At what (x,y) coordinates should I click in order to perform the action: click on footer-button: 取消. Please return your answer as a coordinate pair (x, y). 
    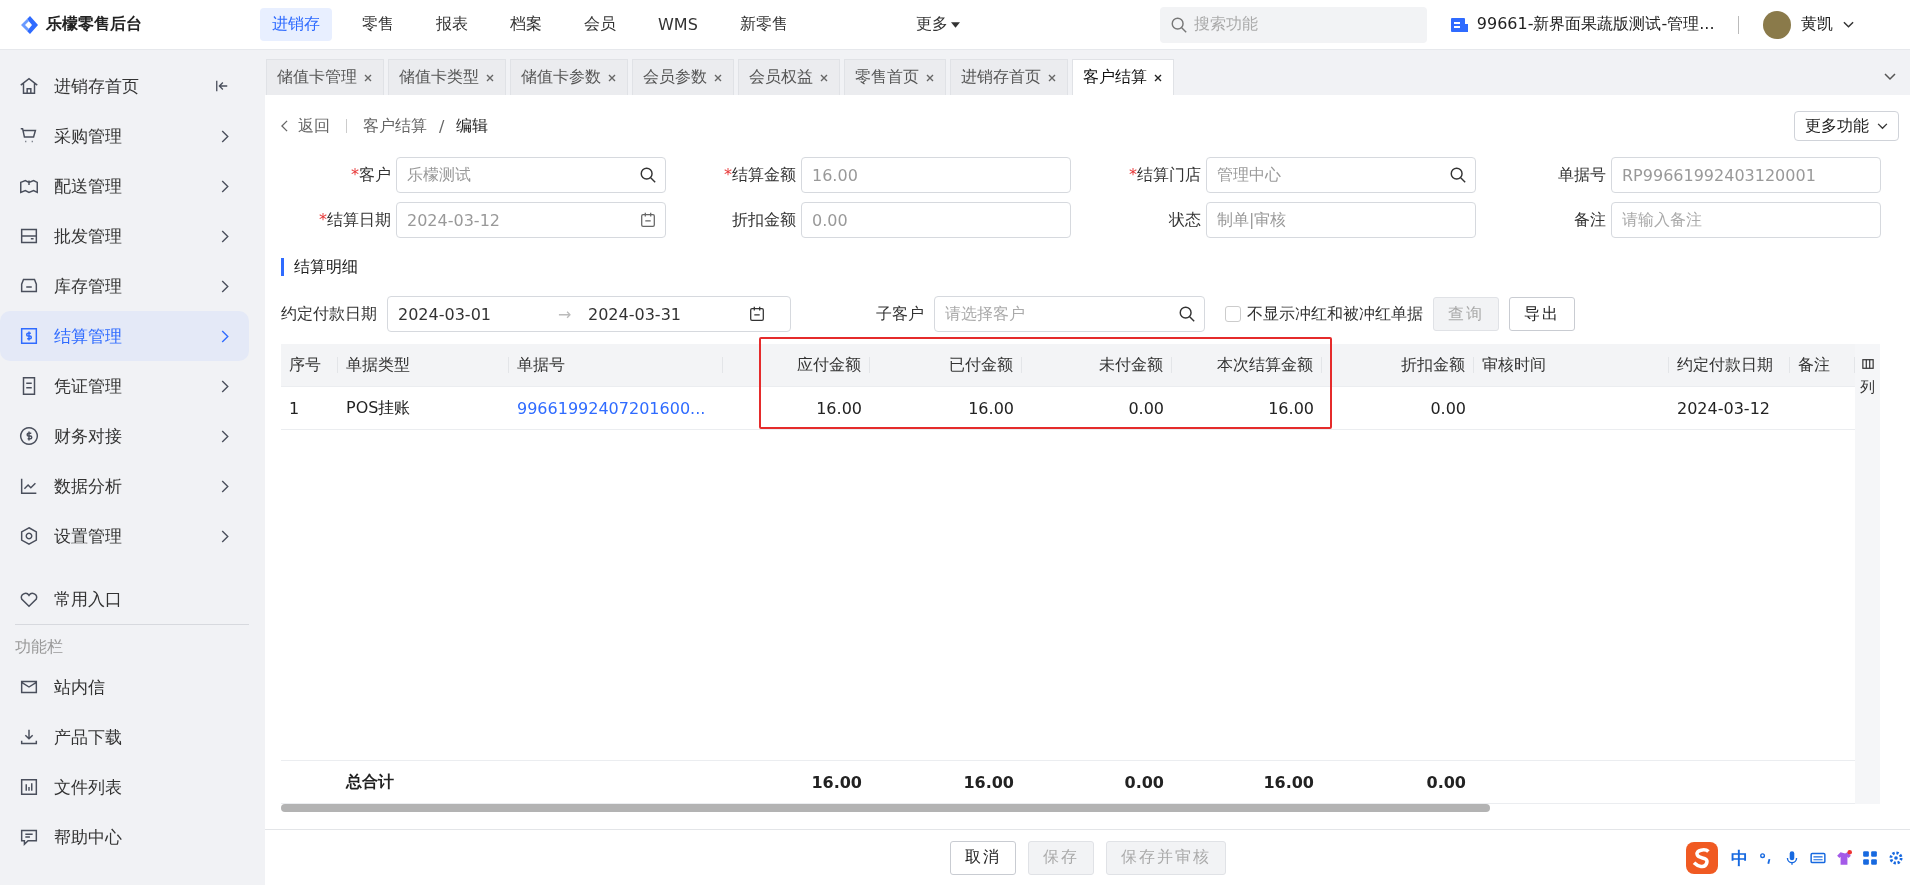
    Looking at the image, I should click on (982, 857).